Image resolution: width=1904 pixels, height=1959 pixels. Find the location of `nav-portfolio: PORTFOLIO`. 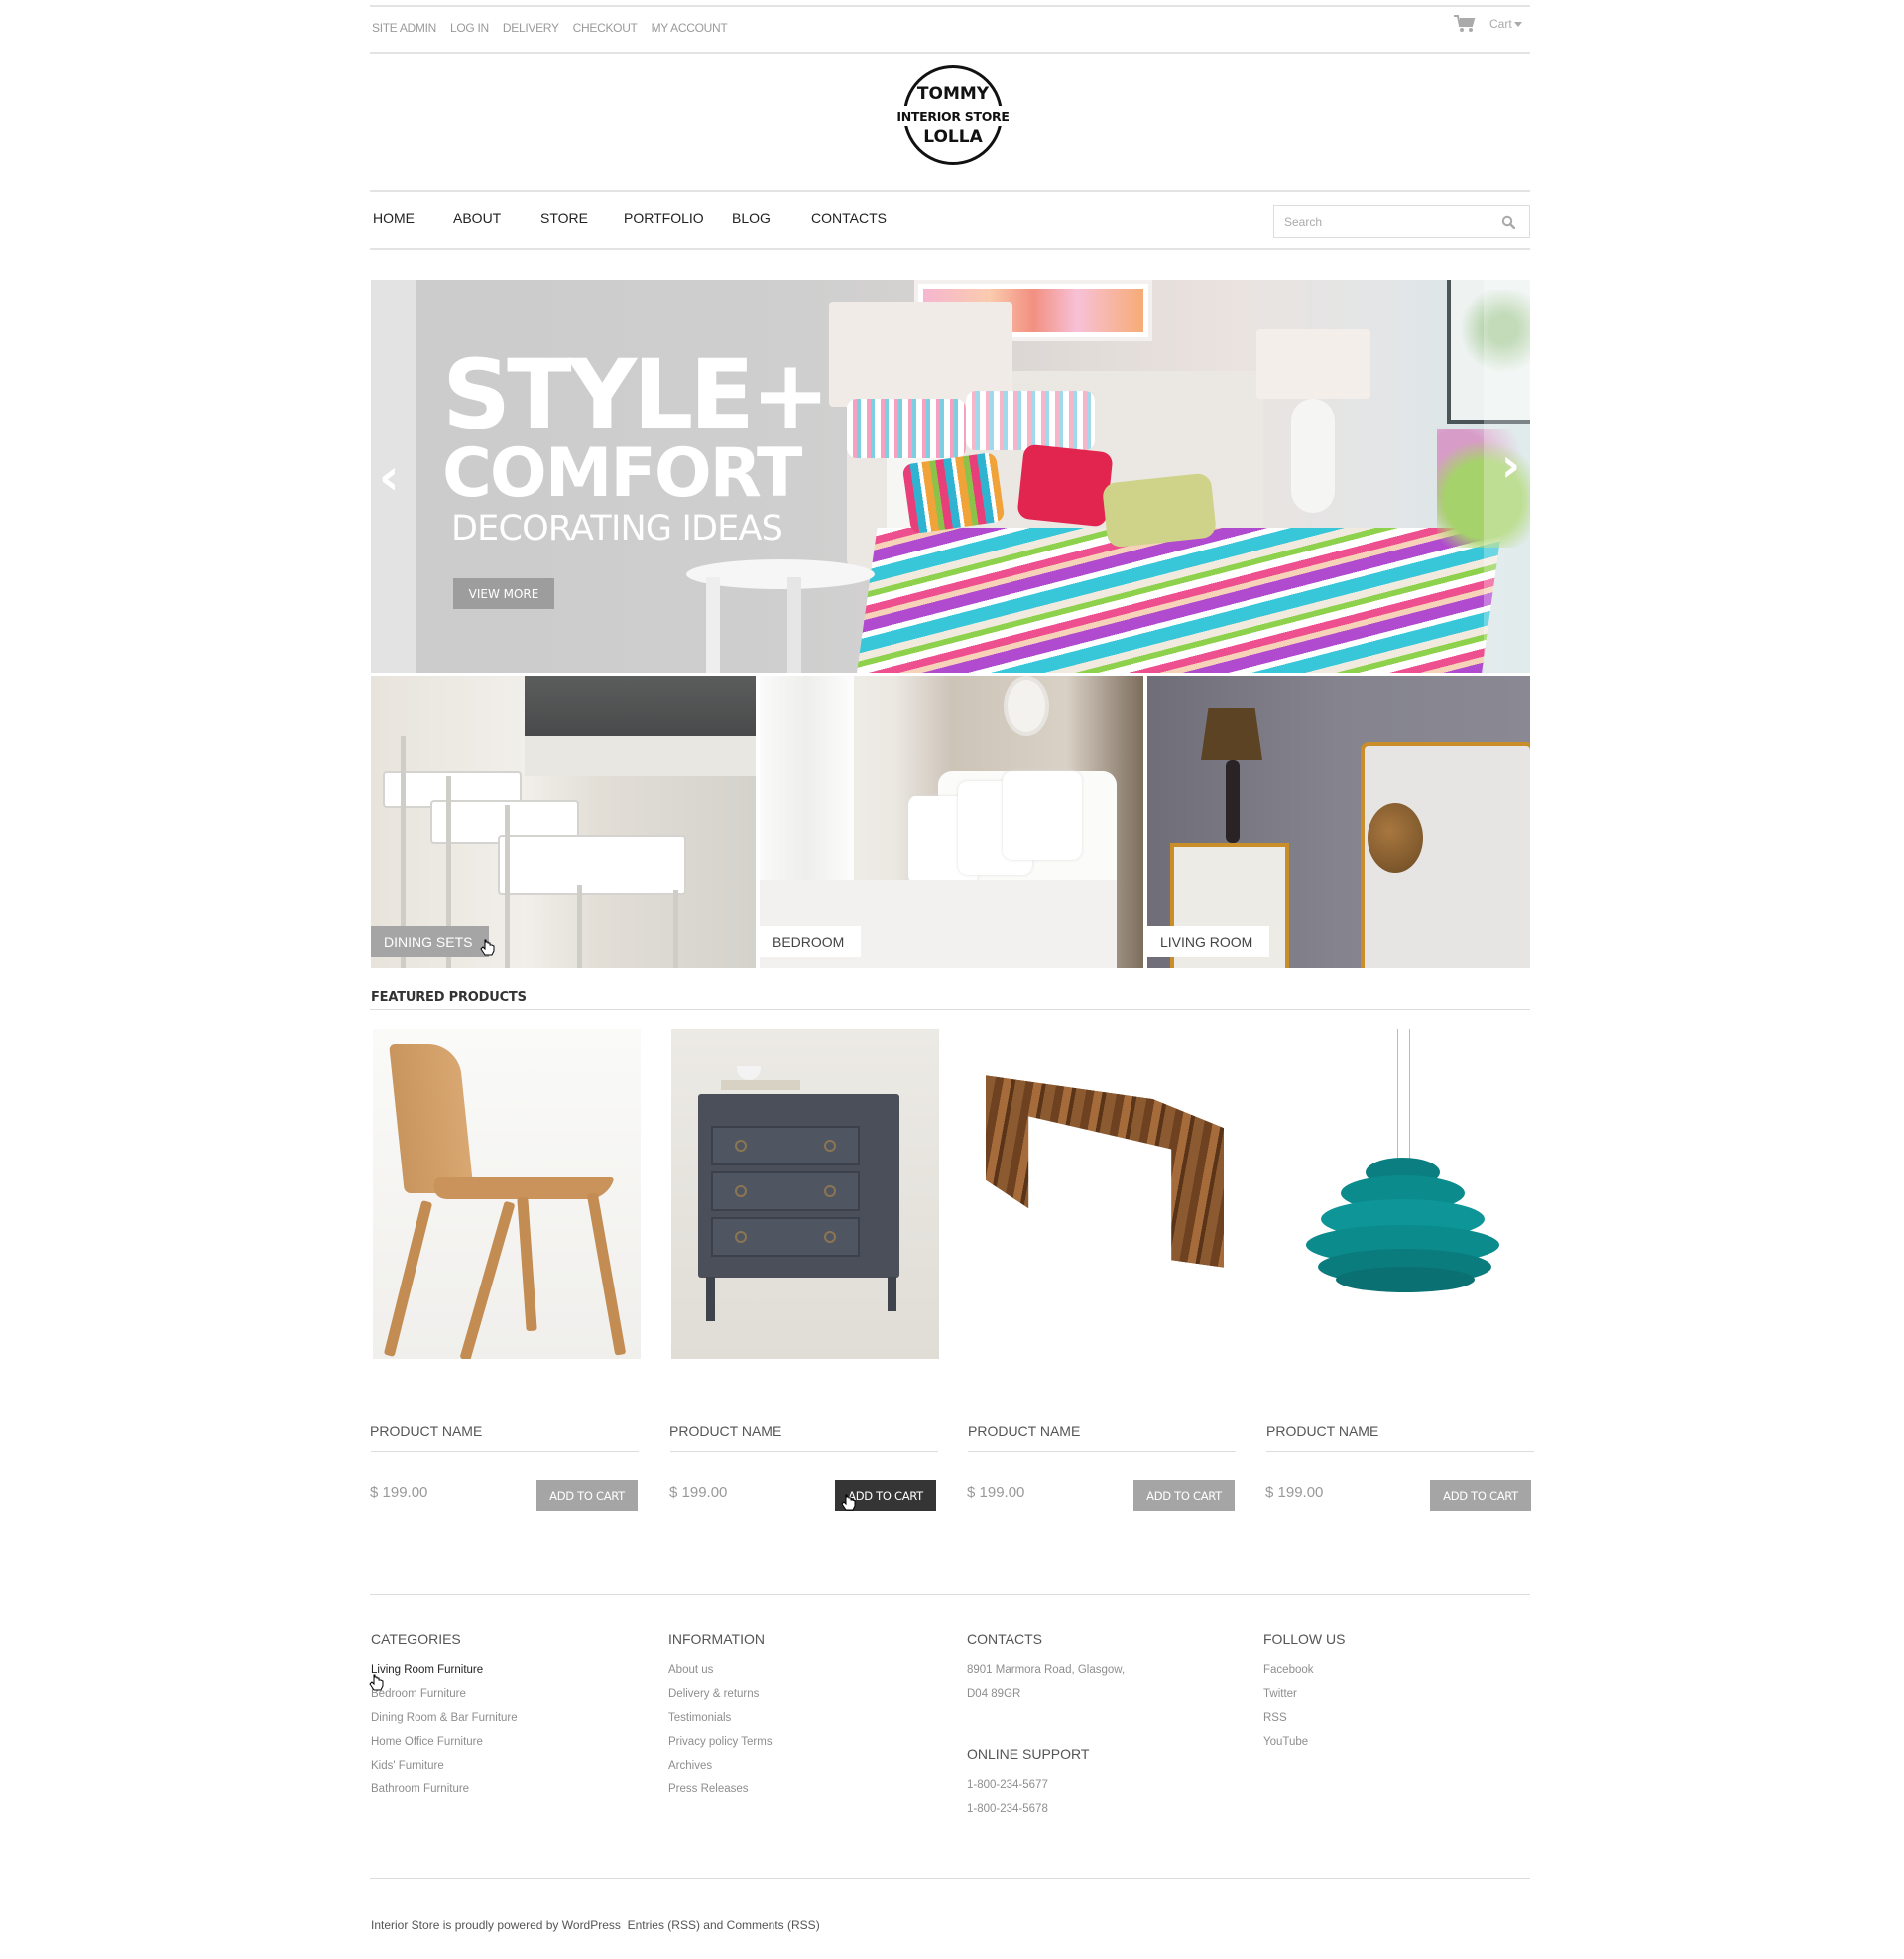

nav-portfolio: PORTFOLIO is located at coordinates (664, 218).